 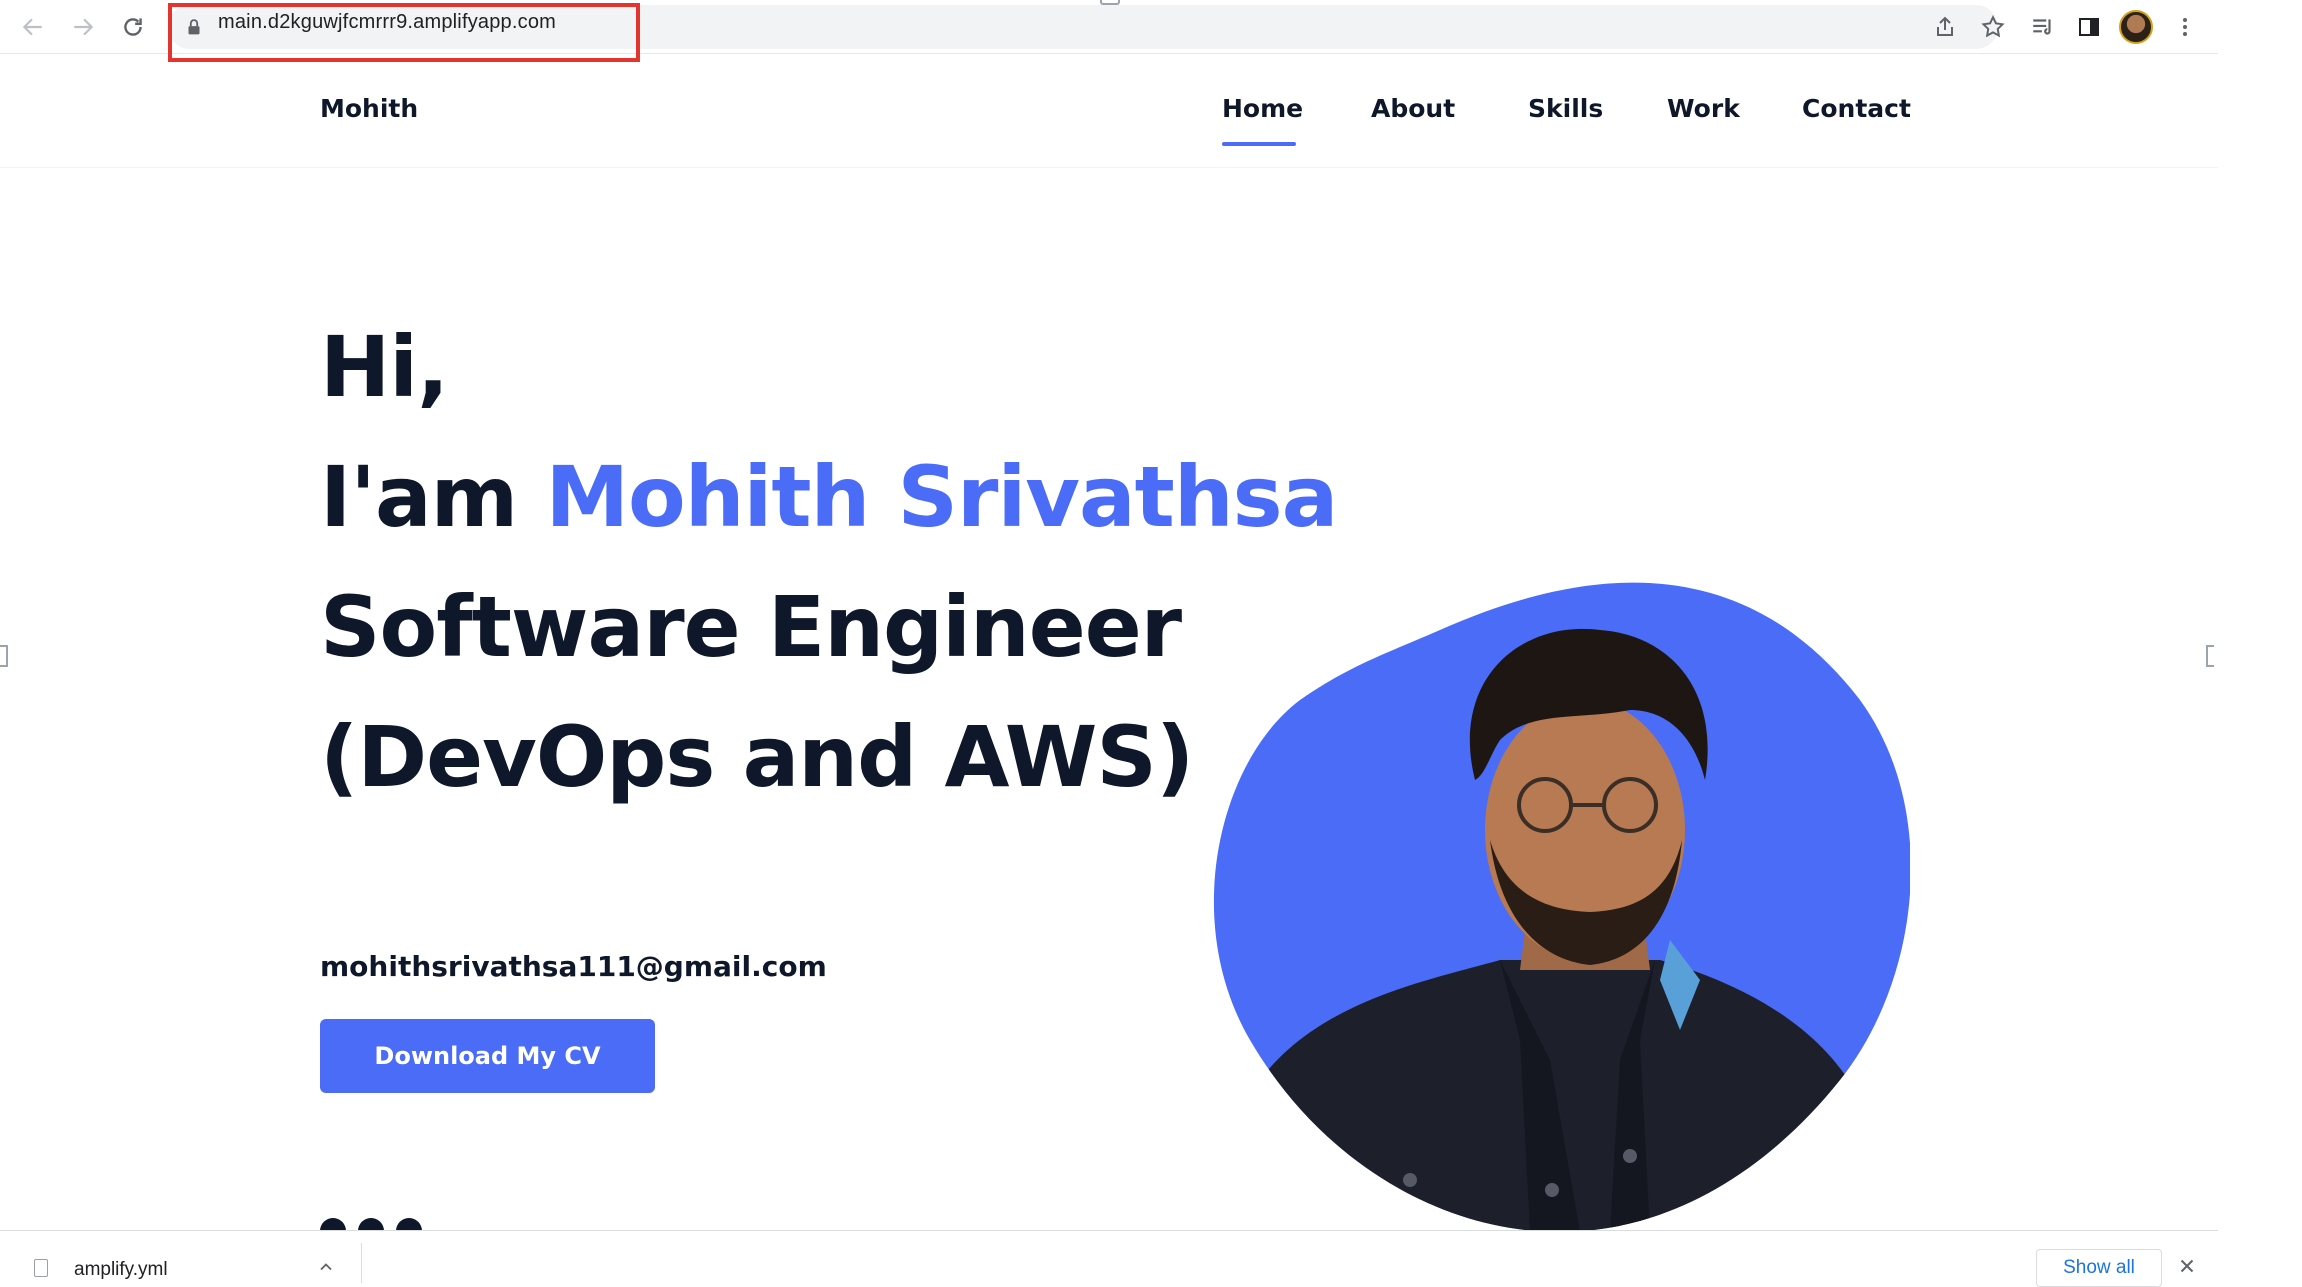 What do you see at coordinates (369, 108) in the screenshot?
I see `site-brand: Mohith` at bounding box center [369, 108].